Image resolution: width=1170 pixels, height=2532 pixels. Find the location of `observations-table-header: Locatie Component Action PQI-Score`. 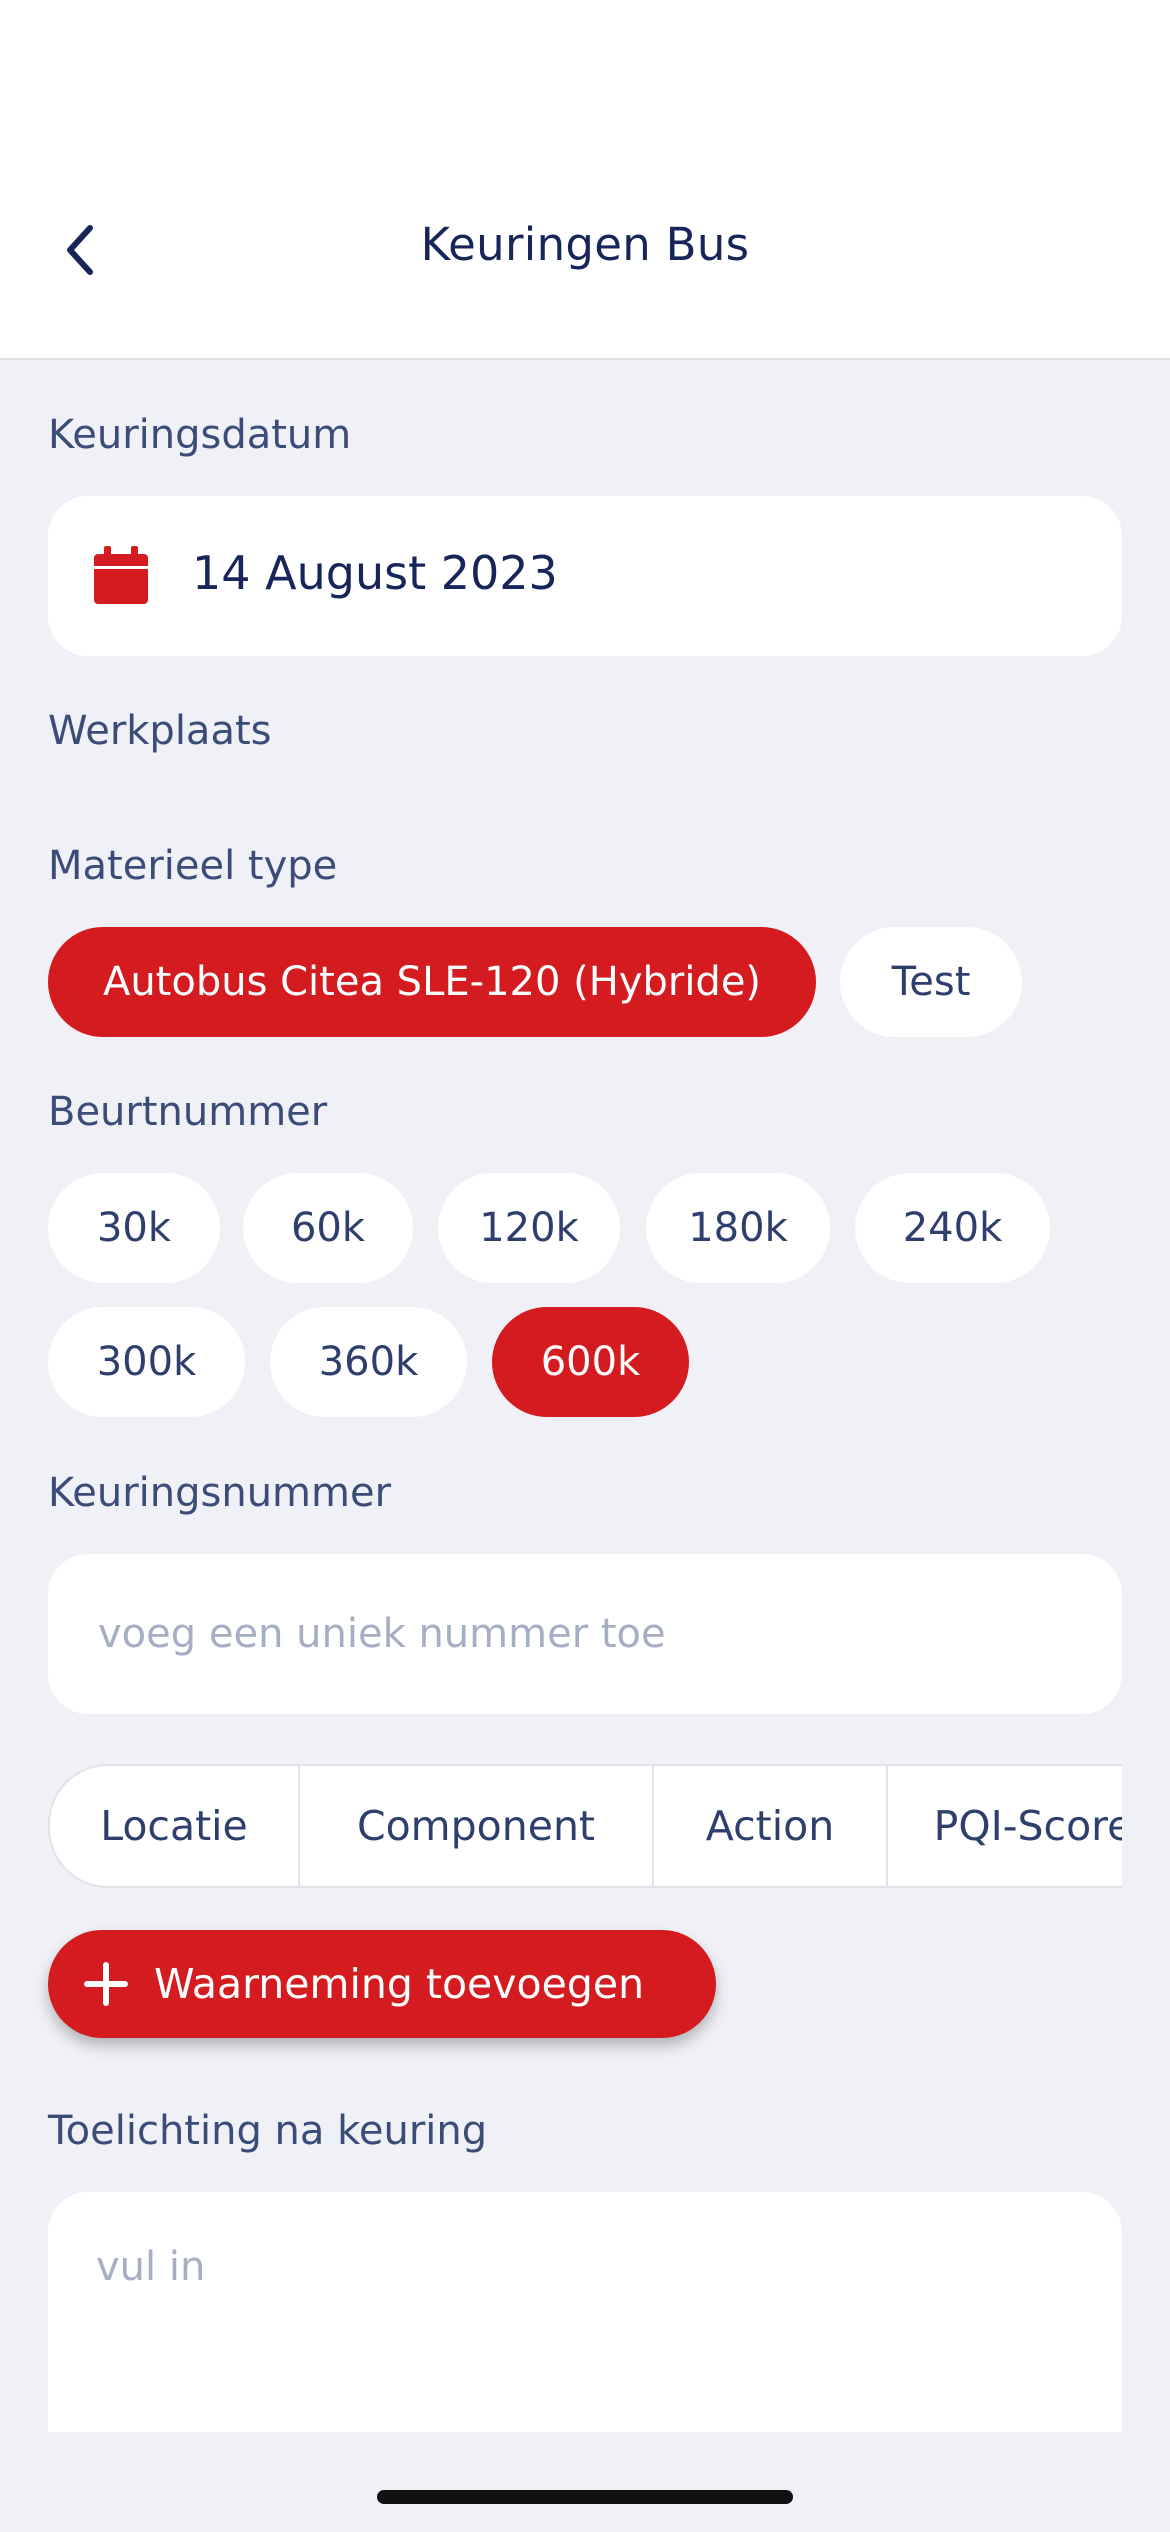

observations-table-header: Locatie Component Action PQI-Score is located at coordinates (585, 1826).